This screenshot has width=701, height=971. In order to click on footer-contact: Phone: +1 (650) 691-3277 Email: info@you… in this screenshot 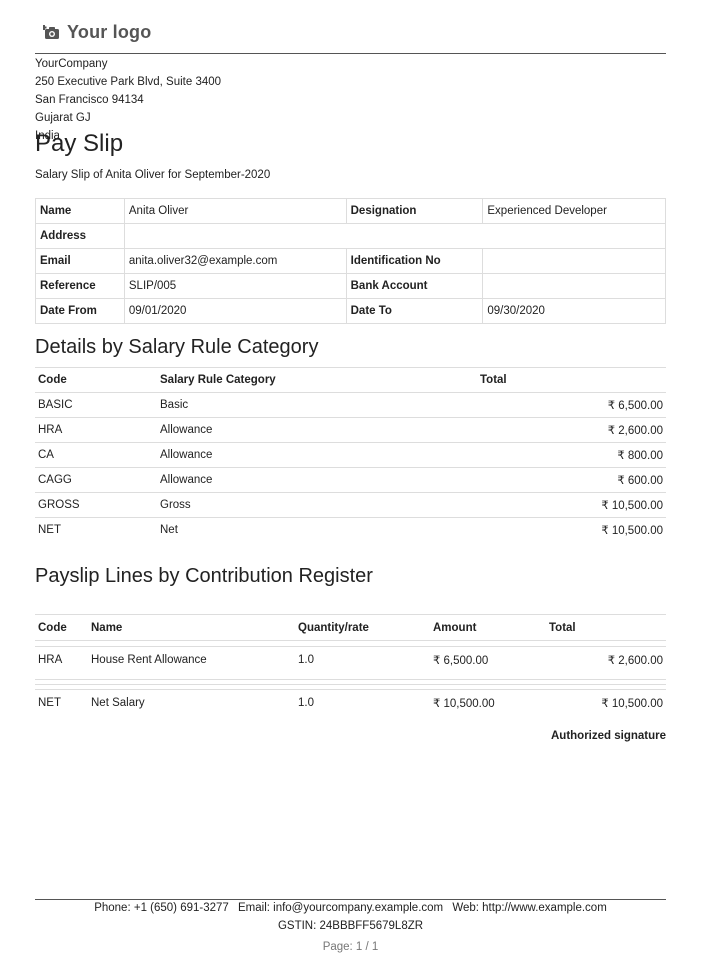, I will do `click(350, 908)`.